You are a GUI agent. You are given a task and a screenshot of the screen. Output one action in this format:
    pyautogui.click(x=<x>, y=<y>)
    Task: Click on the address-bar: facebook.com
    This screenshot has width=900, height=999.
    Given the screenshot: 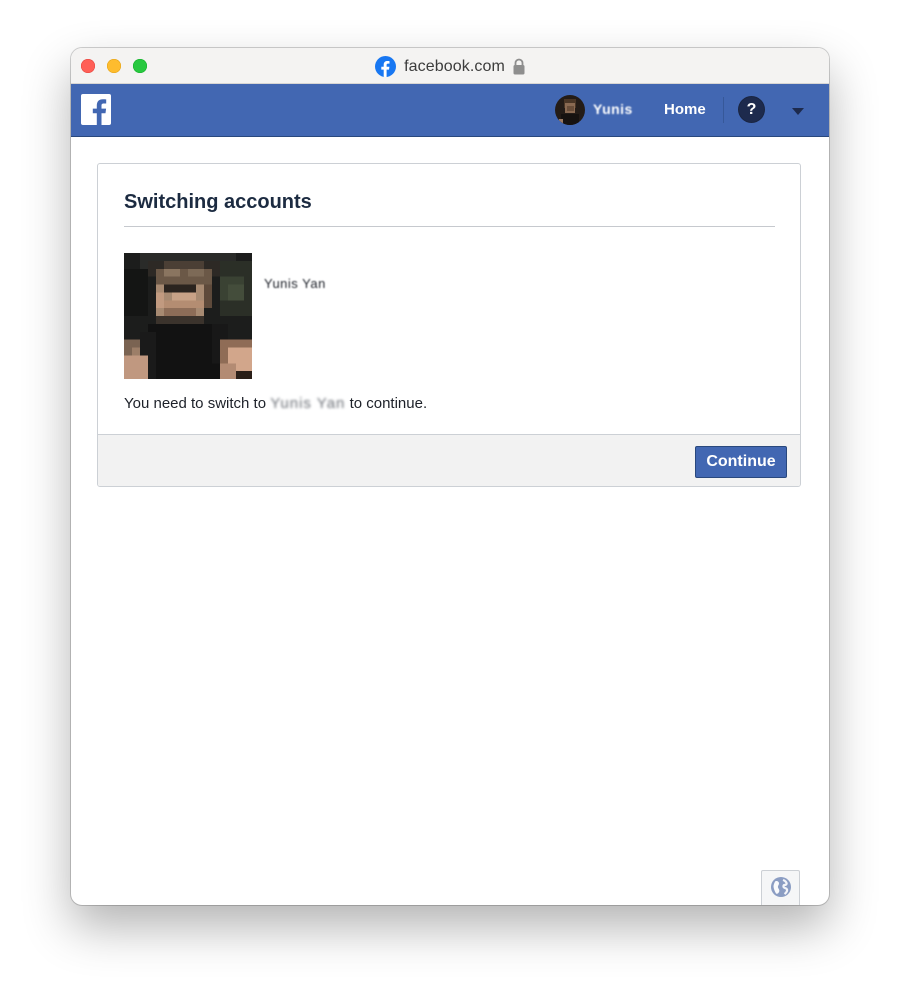 What is the action you would take?
    pyautogui.click(x=450, y=66)
    